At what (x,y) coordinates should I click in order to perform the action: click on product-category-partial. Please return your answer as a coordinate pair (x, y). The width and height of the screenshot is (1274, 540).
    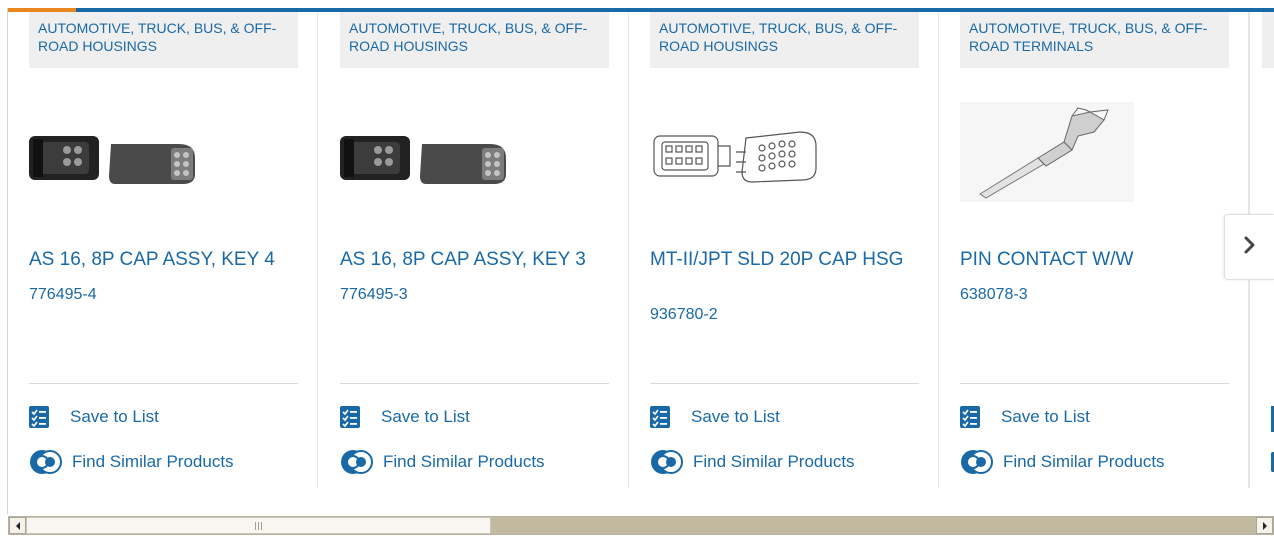
    Looking at the image, I should click on (1268, 40).